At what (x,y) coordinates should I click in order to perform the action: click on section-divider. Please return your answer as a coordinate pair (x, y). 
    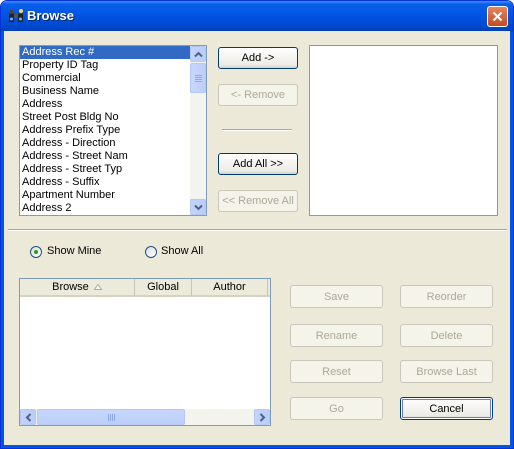
    Looking at the image, I should click on (257, 230).